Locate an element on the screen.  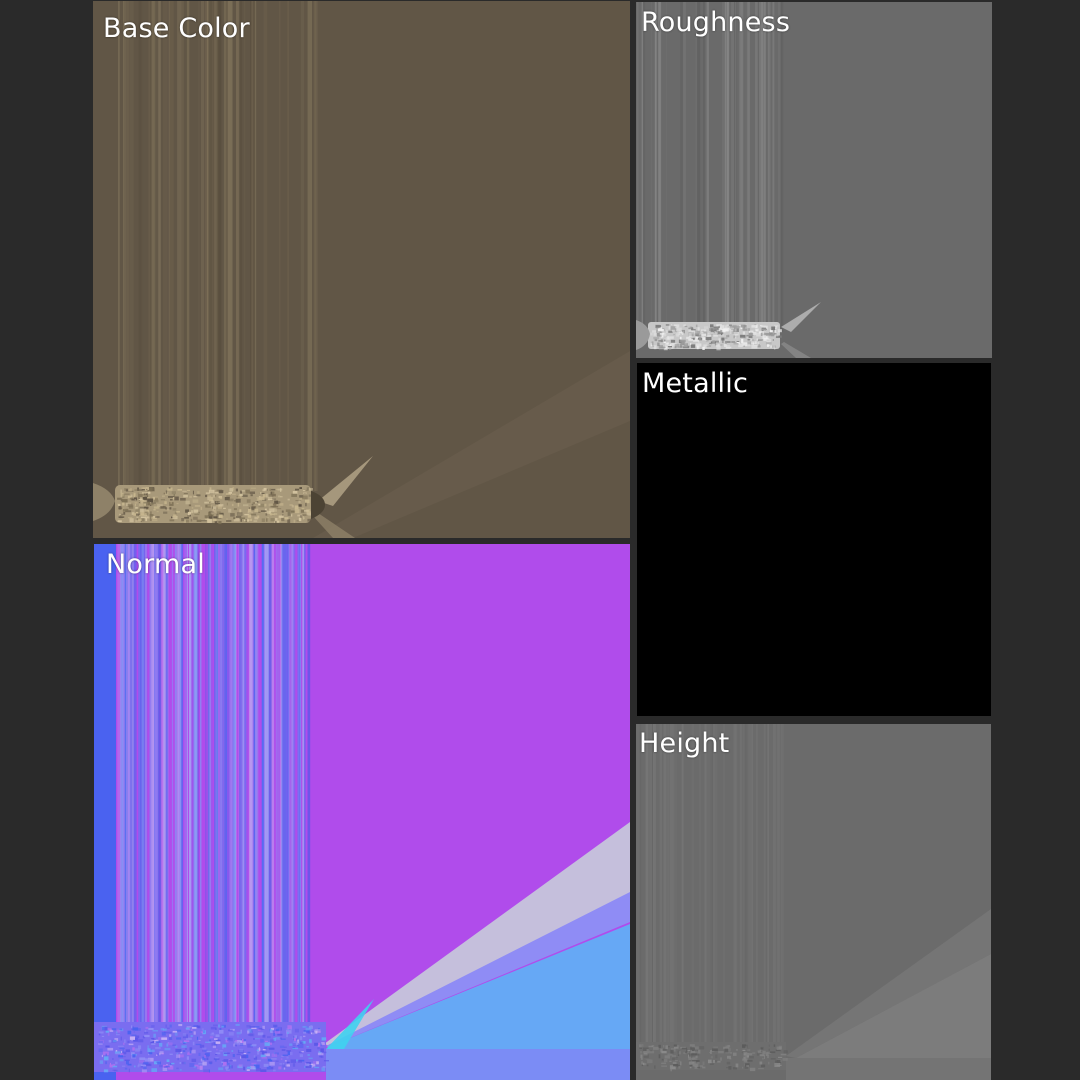
base-color-label: Base Color is located at coordinates (176, 28).